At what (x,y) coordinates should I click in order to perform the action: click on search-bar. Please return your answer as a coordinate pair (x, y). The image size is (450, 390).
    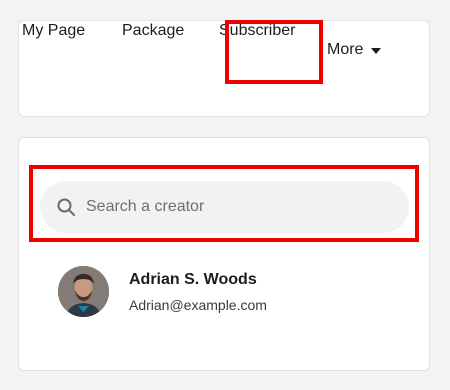
    Looking at the image, I should click on (224, 207).